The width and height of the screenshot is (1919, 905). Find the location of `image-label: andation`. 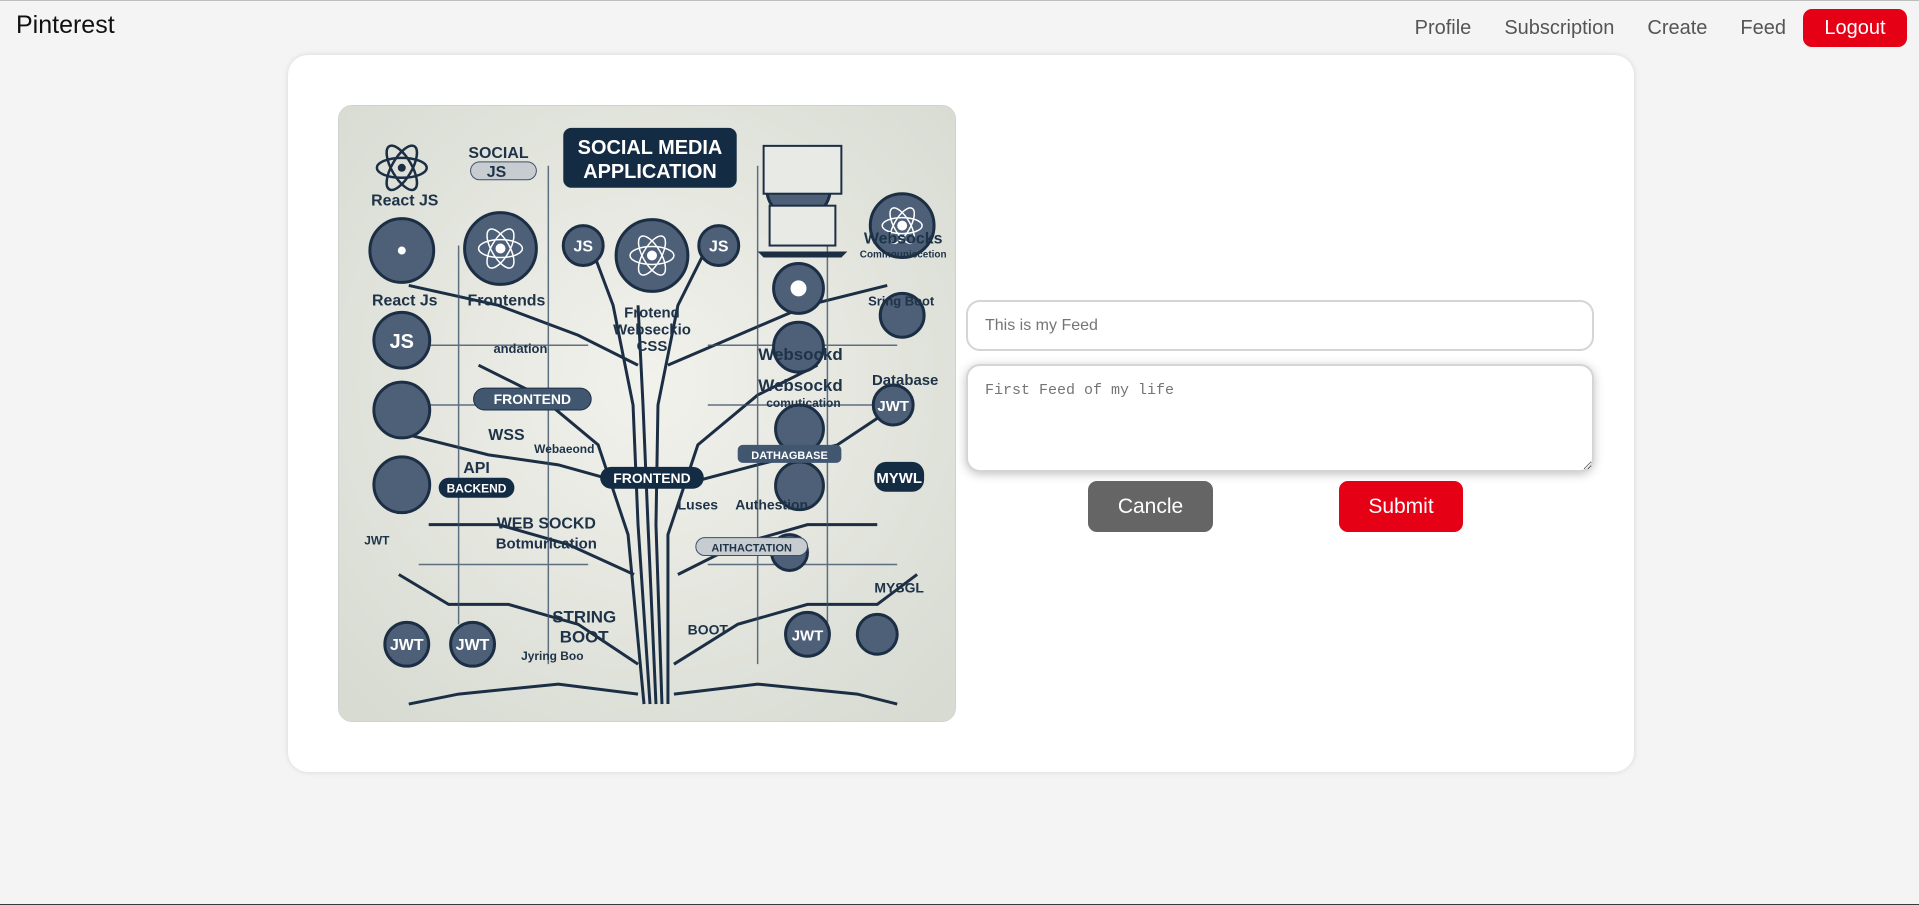

image-label: andation is located at coordinates (520, 348).